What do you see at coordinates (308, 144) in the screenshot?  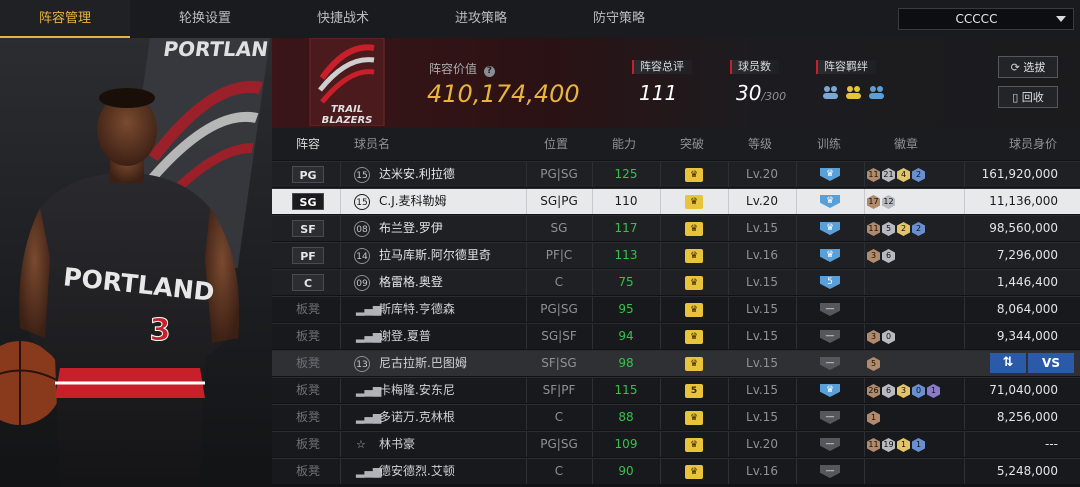 I see `col-lineup: 阵容` at bounding box center [308, 144].